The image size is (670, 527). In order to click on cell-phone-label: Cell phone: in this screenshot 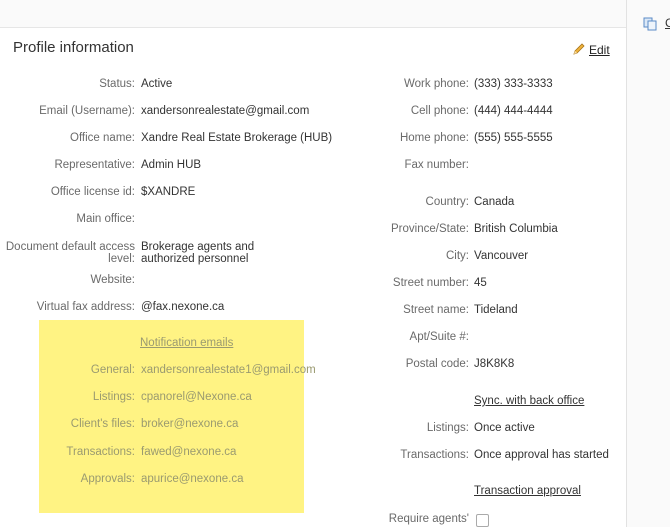, I will do `click(439, 111)`.